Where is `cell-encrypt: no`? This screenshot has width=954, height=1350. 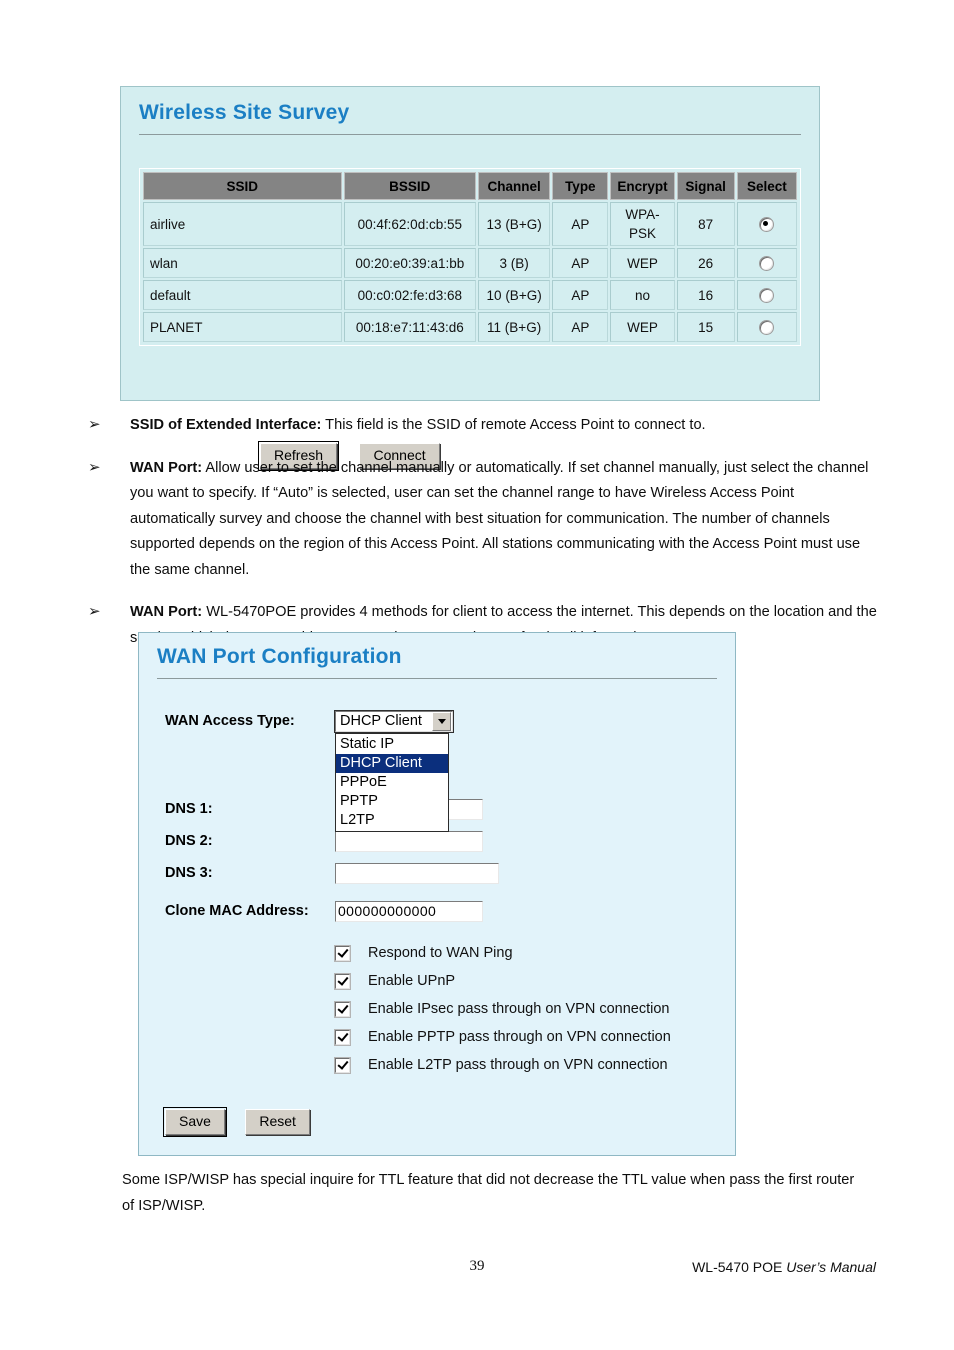
cell-encrypt: no is located at coordinates (642, 295).